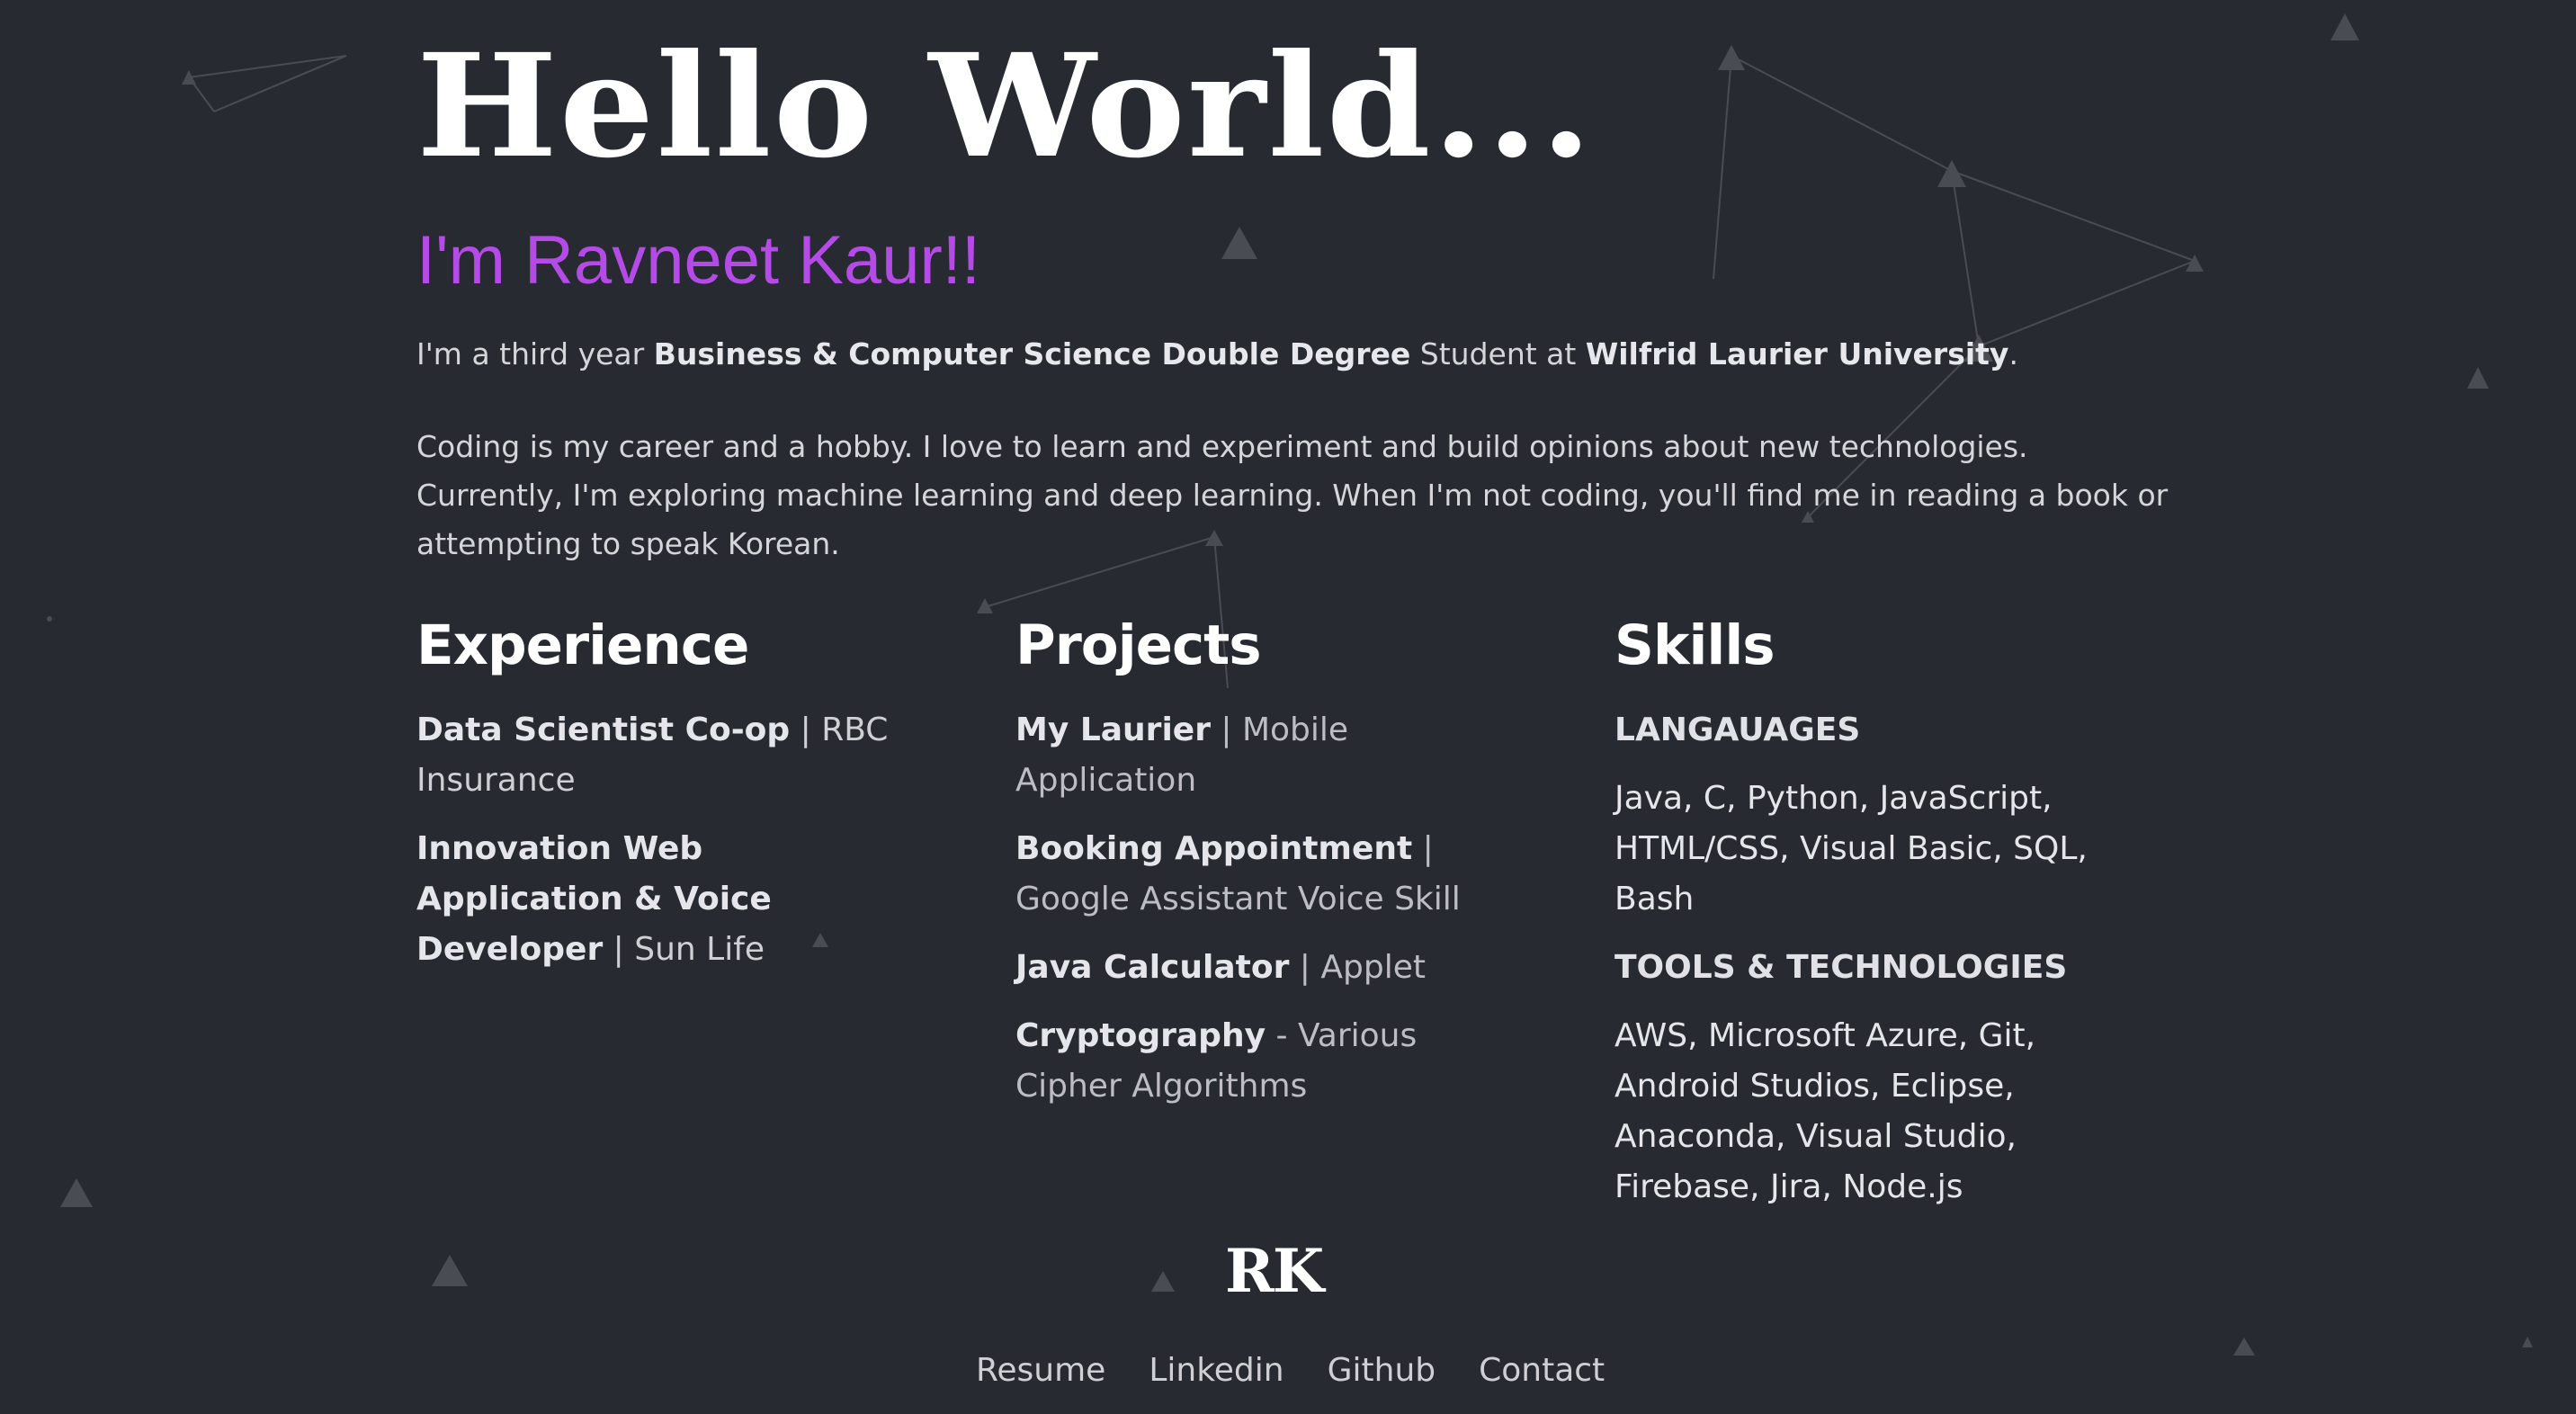 This screenshot has width=2576, height=1414. What do you see at coordinates (2013, 353) in the screenshot?
I see `intro-text-3: .` at bounding box center [2013, 353].